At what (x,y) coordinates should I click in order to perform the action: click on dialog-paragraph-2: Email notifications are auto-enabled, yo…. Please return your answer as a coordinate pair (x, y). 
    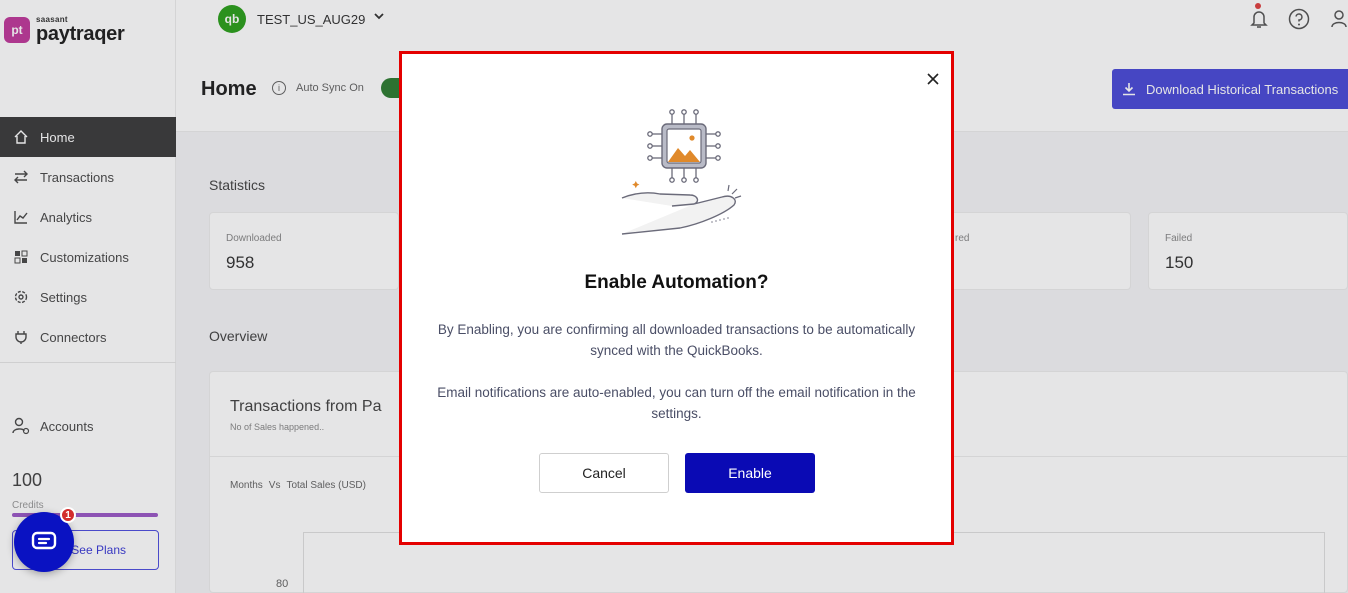
    Looking at the image, I should click on (676, 403).